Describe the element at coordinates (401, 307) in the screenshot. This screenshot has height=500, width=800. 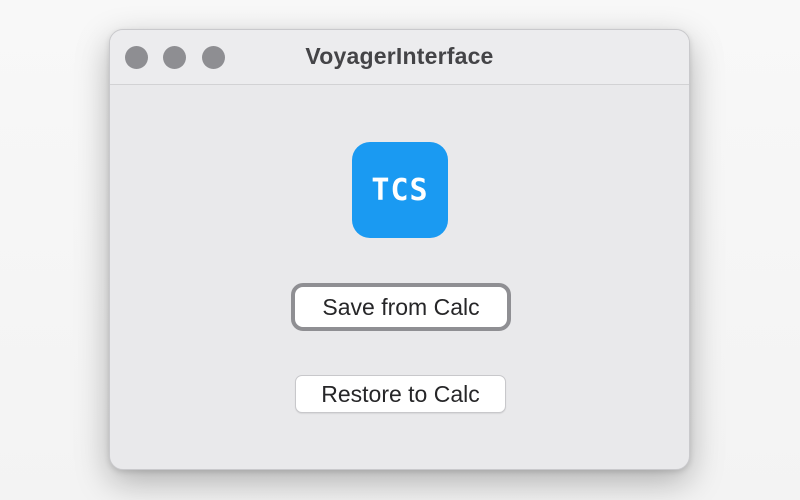
I see `save-from-calc-button: Save from Calc` at that location.